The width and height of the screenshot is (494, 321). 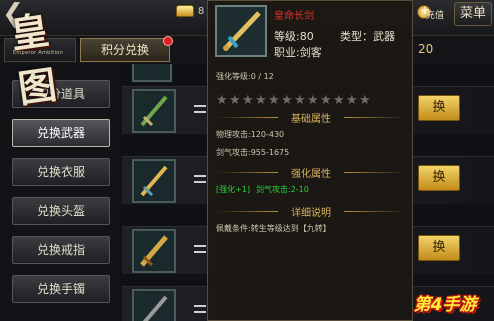 I want to click on charge-button: 充值, so click(x=435, y=14).